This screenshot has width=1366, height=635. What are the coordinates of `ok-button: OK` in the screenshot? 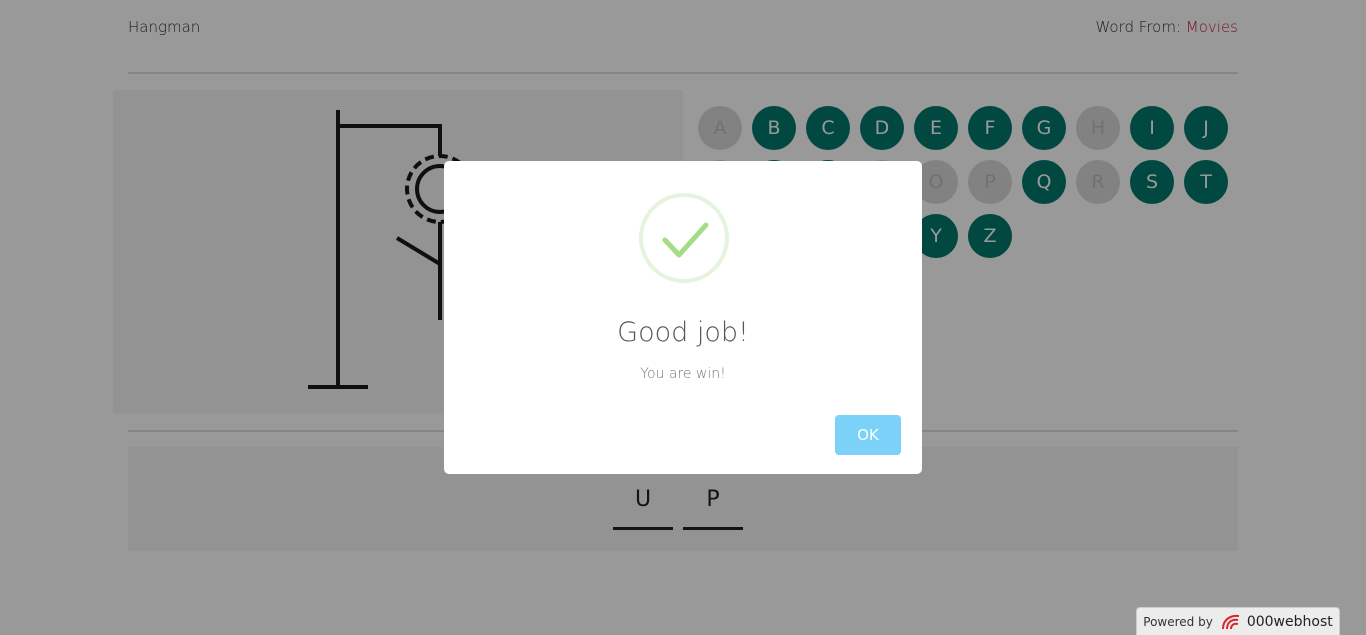 It's located at (868, 435).